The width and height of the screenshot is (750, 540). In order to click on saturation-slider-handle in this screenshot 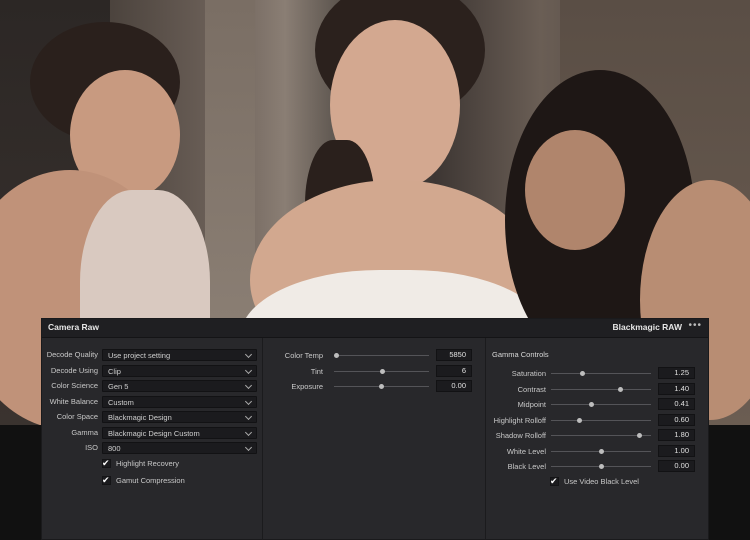, I will do `click(582, 373)`.